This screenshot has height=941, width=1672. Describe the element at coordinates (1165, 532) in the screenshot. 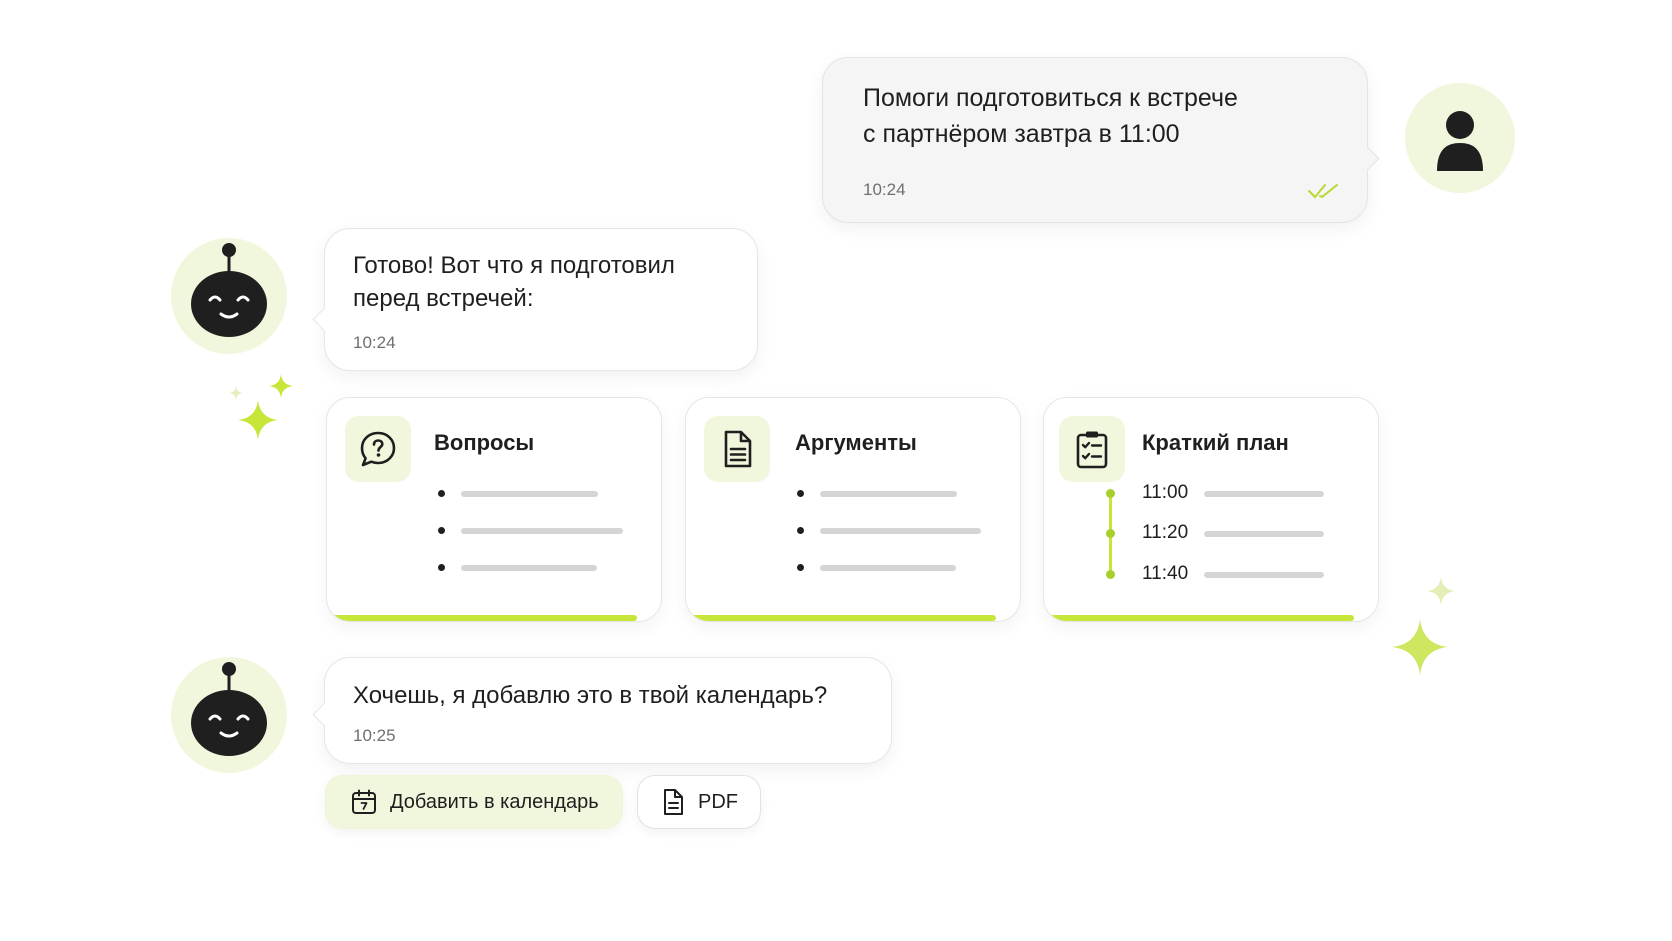

I see `timeline-time: 11:20` at that location.